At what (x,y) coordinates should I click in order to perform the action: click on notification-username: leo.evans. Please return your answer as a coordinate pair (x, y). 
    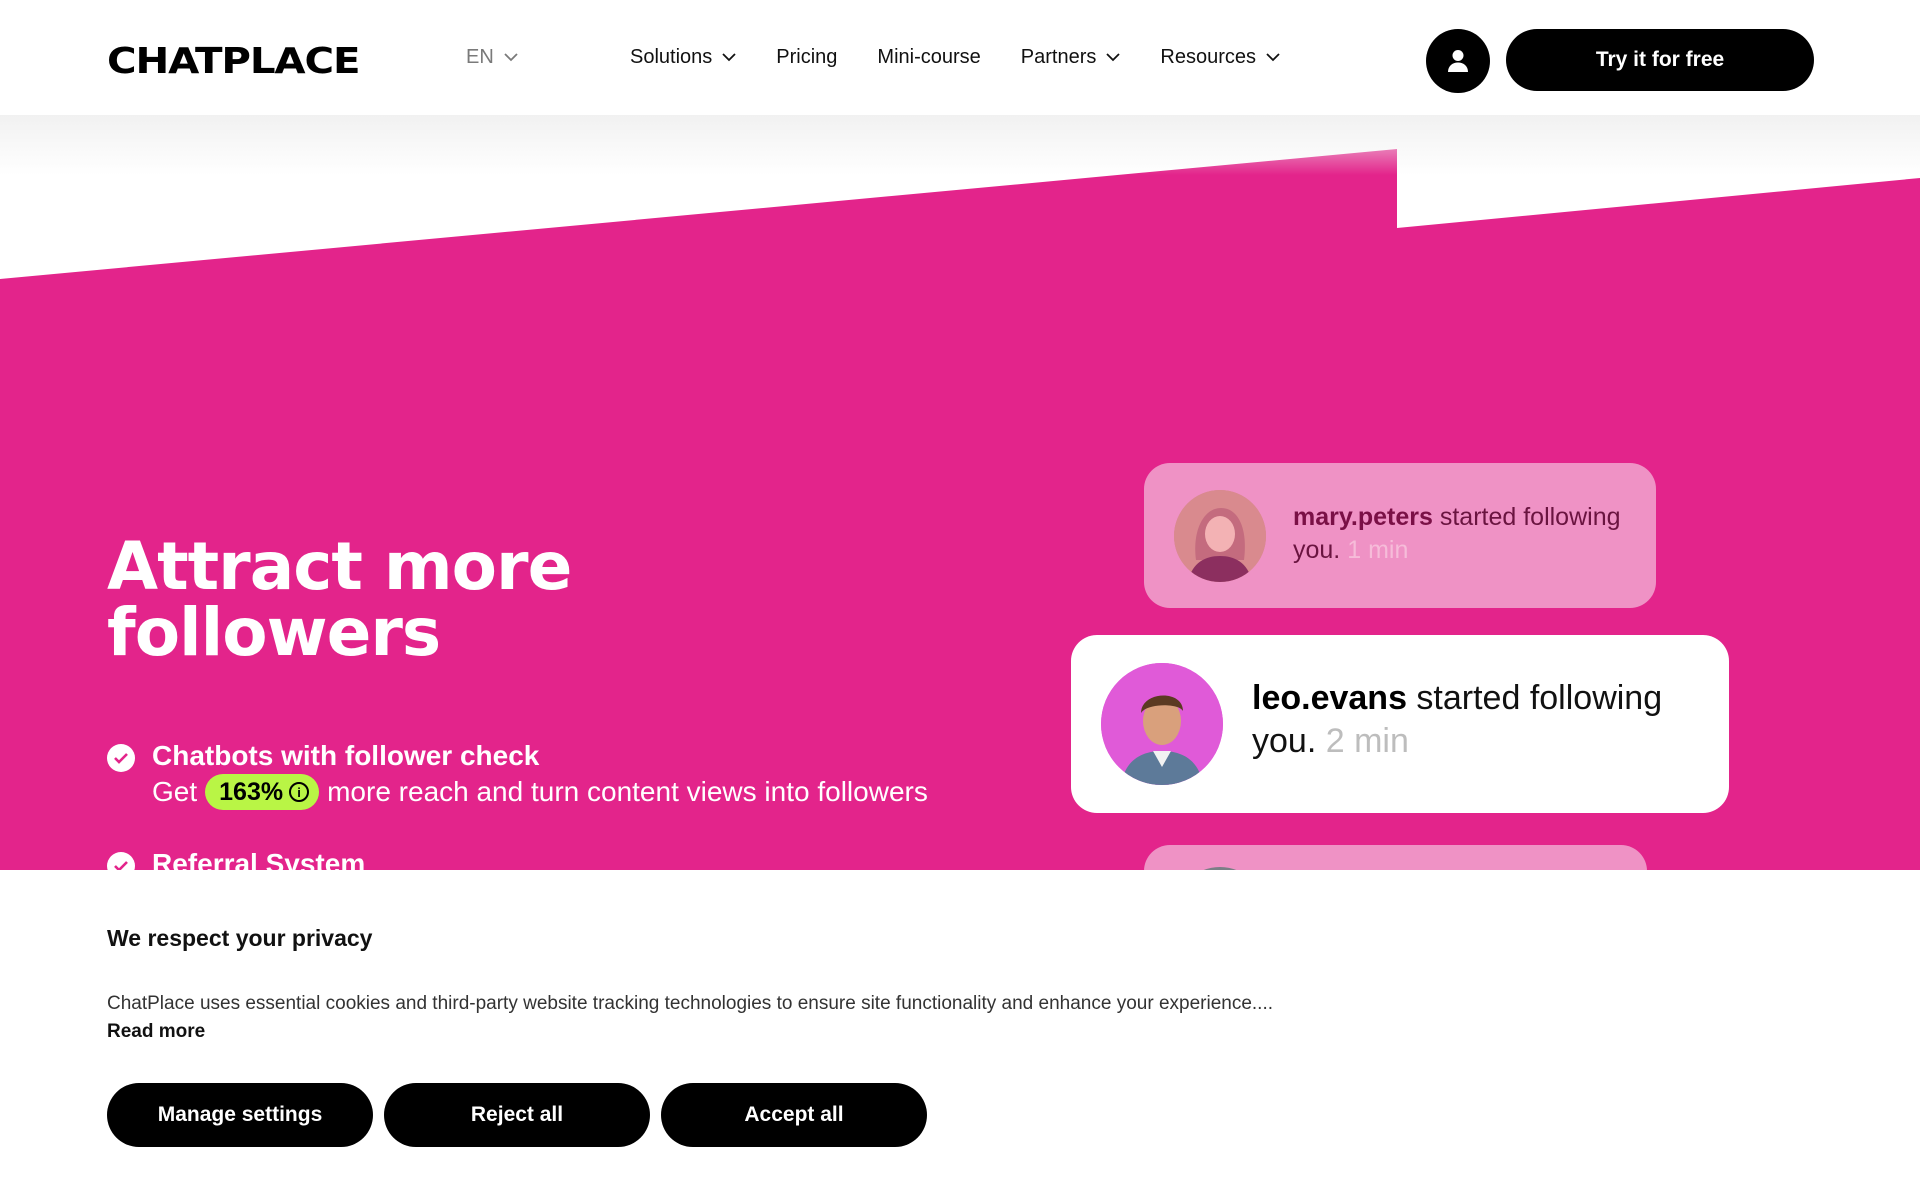
    Looking at the image, I should click on (1329, 698).